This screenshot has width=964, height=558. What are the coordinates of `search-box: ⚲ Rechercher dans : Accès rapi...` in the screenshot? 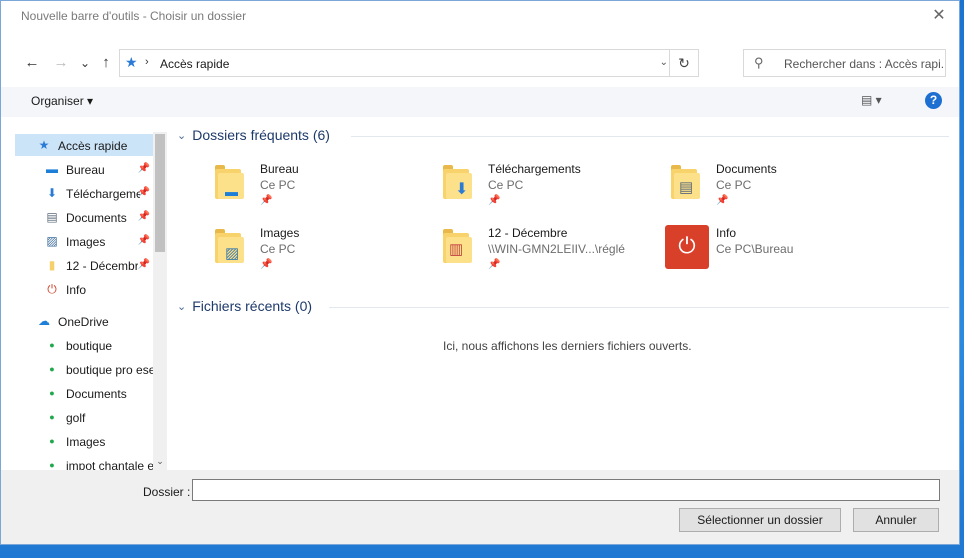 It's located at (844, 63).